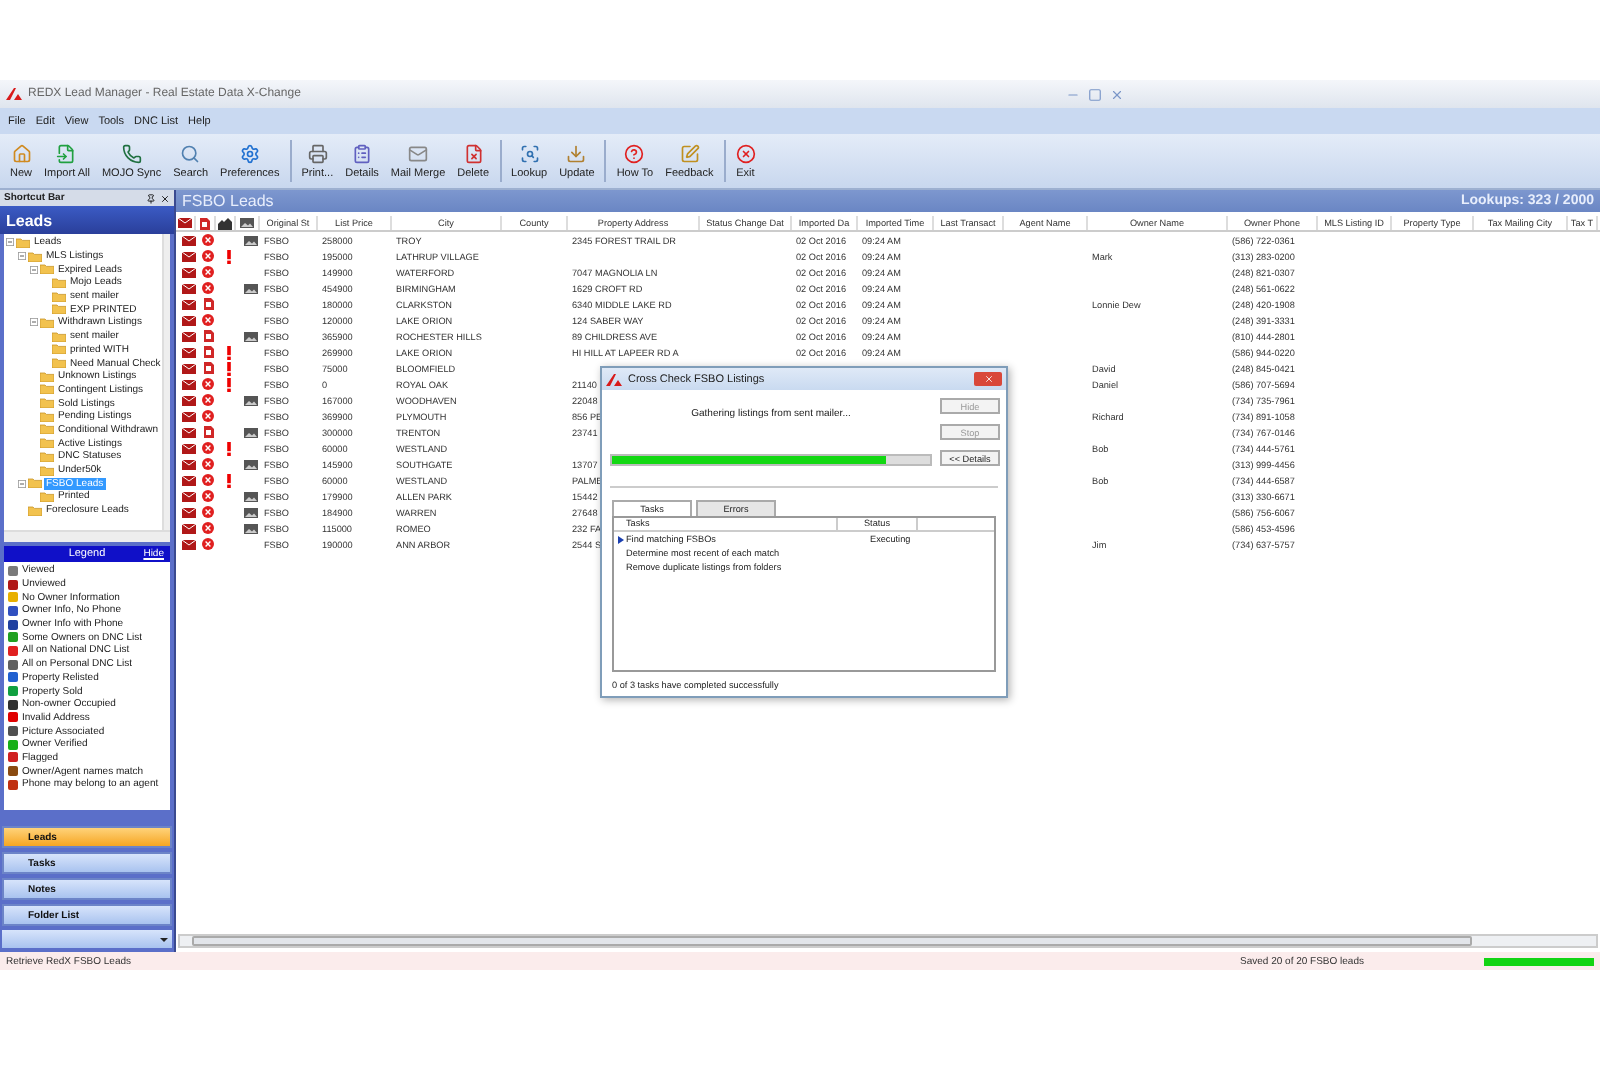  I want to click on download-icon, so click(576, 153).